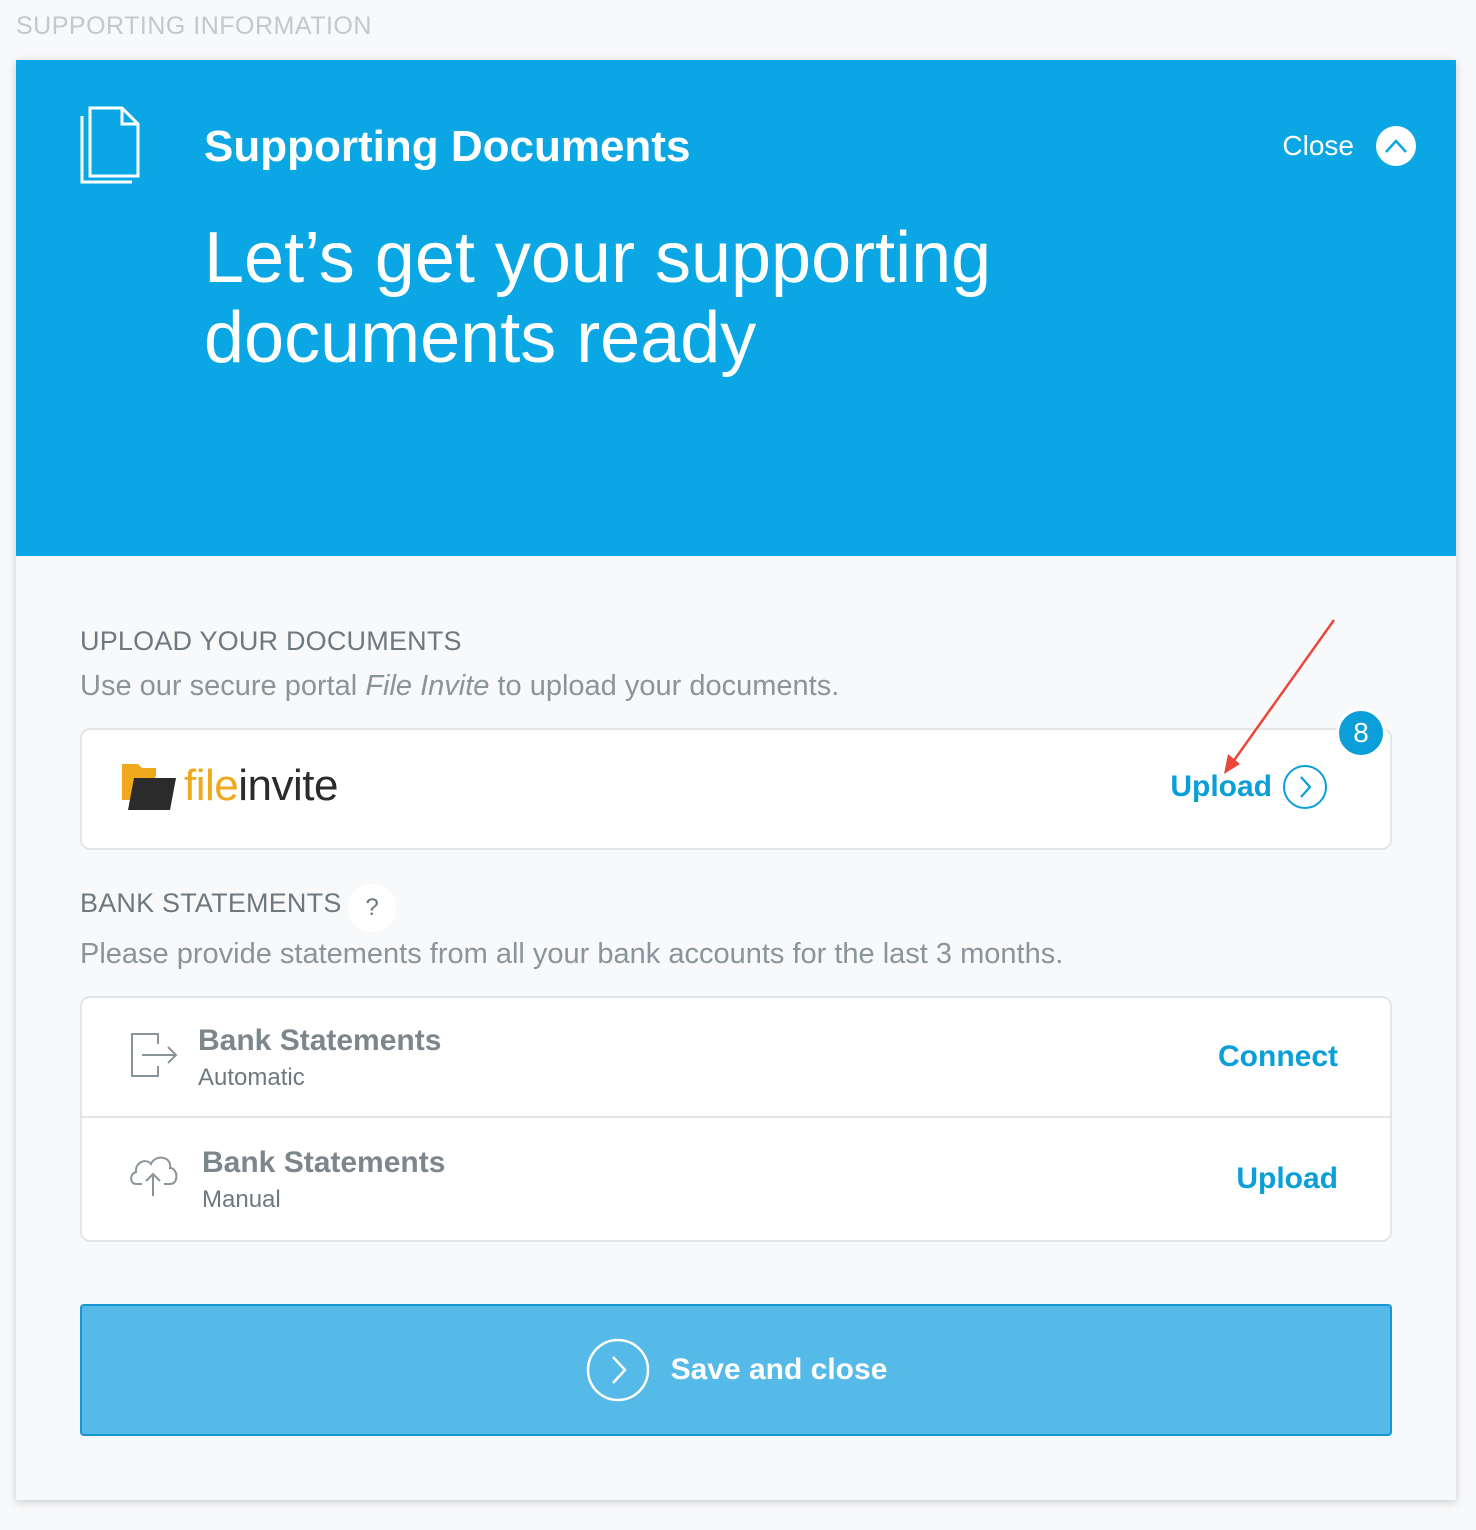 This screenshot has width=1476, height=1530. What do you see at coordinates (480, 338) in the screenshot?
I see `hero-heading-line-2: documents ready` at bounding box center [480, 338].